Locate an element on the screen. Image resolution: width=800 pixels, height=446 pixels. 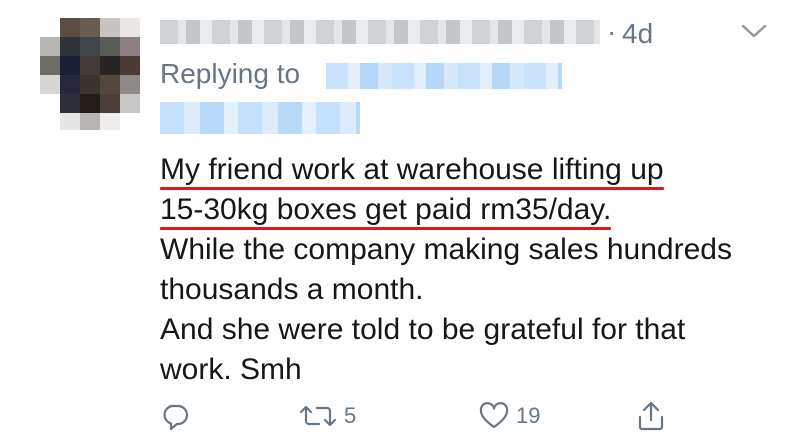
comment-icon is located at coordinates (175, 416).